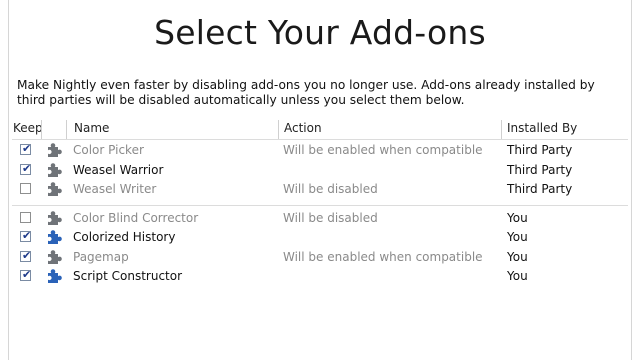  I want to click on addon-row: ✔ Script Constructor You, so click(320, 276).